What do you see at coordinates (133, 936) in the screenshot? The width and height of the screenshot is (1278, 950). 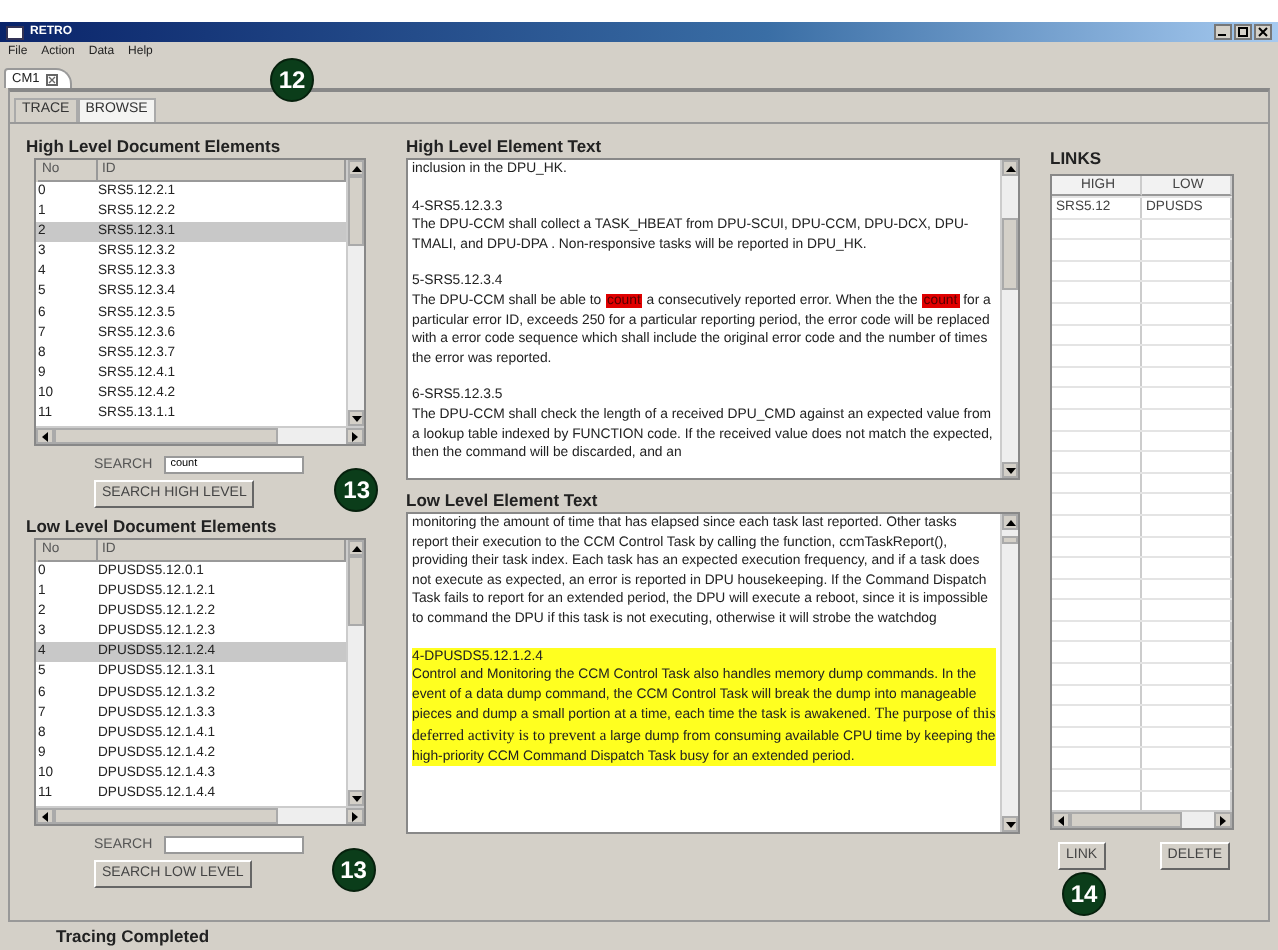 I see `status-text: Tracing Completed` at bounding box center [133, 936].